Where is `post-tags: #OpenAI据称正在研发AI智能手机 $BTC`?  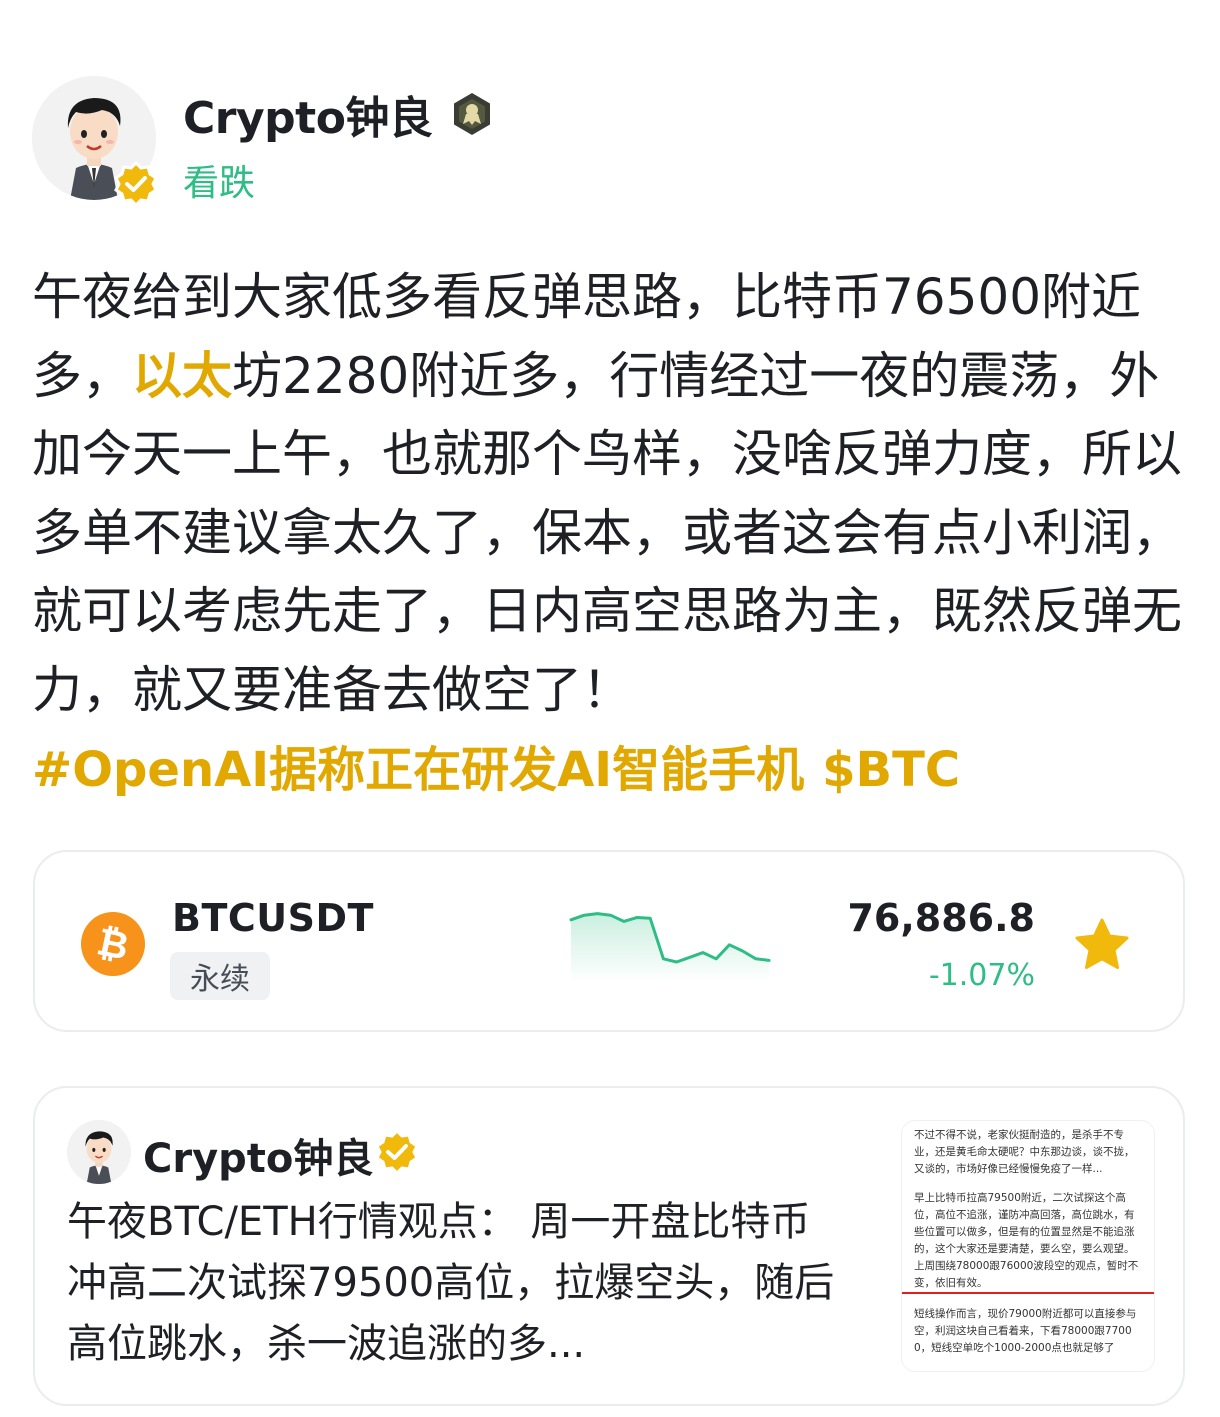
post-tags: #OpenAI据称正在研发AI智能手机 $BTC is located at coordinates (505, 765).